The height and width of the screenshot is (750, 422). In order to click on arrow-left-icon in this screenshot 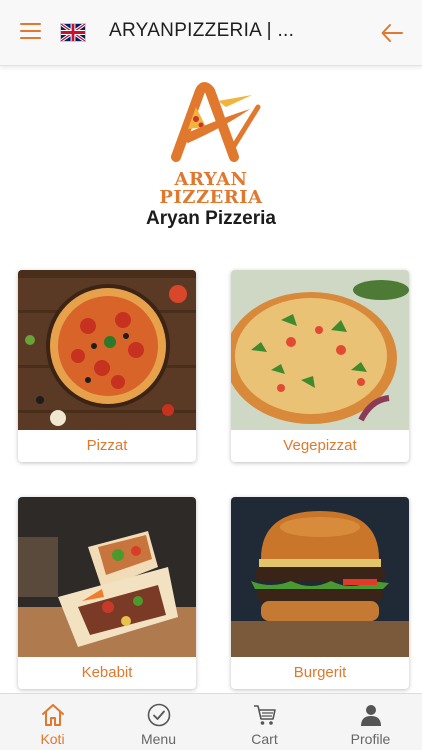, I will do `click(392, 33)`.